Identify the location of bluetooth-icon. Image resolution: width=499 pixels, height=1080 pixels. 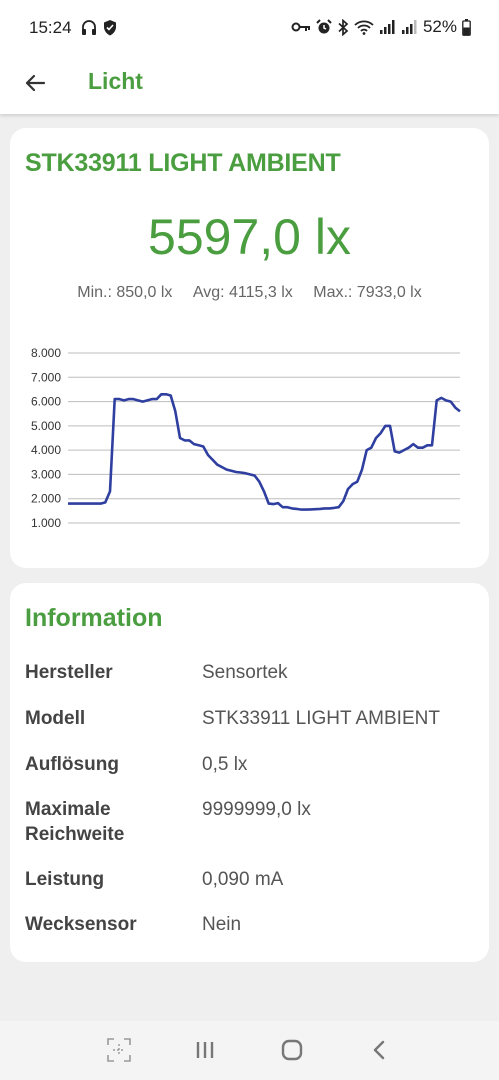
(343, 27).